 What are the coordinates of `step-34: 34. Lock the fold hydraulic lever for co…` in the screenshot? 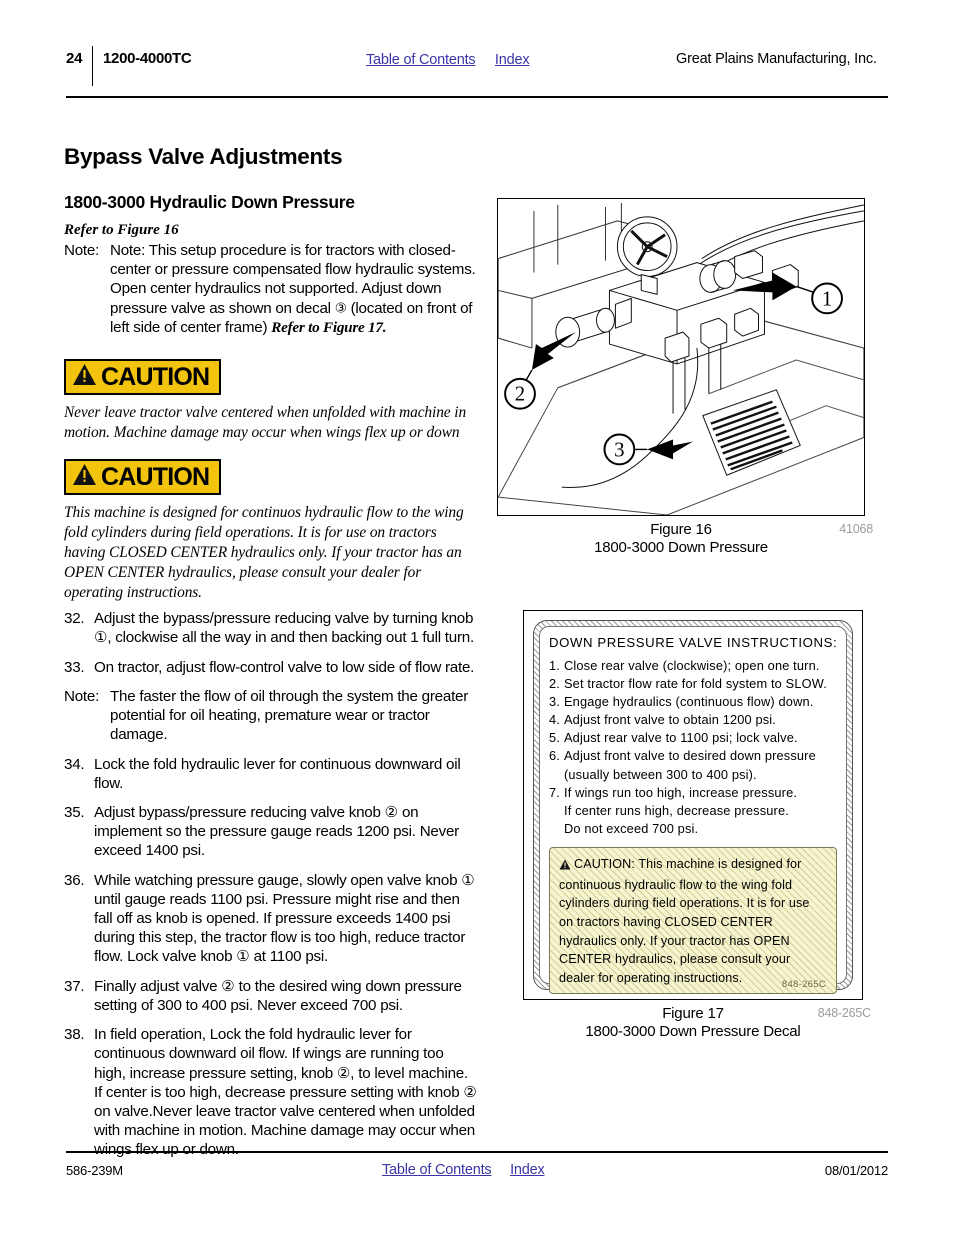 It's located at (271, 774).